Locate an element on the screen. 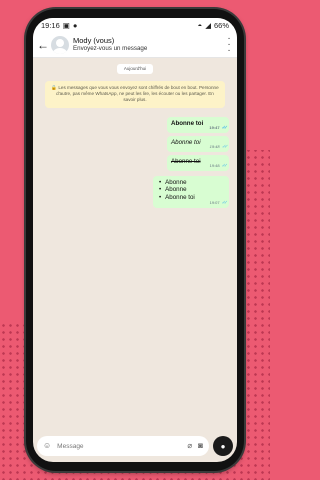 This screenshot has height=480, width=320. wifi-icon: ◓ is located at coordinates (200, 25).